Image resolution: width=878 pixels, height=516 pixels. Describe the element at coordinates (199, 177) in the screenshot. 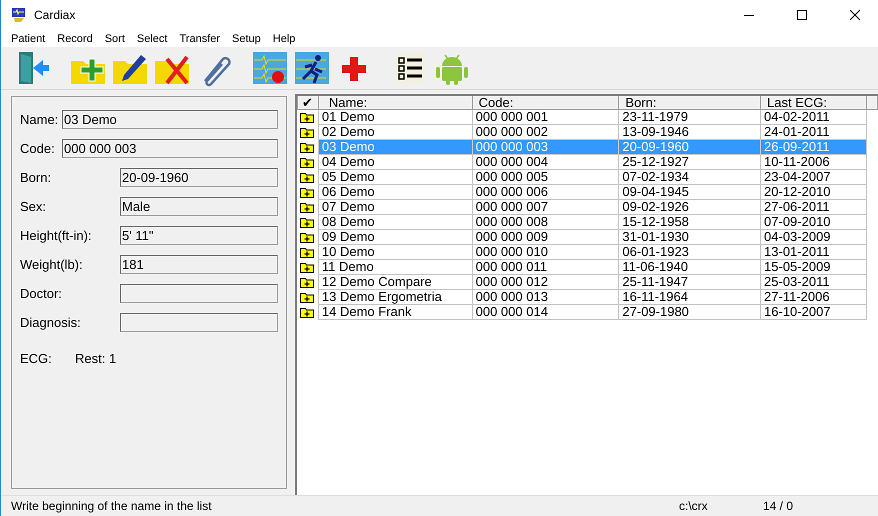

I see `input-field: 20-09-1960` at that location.